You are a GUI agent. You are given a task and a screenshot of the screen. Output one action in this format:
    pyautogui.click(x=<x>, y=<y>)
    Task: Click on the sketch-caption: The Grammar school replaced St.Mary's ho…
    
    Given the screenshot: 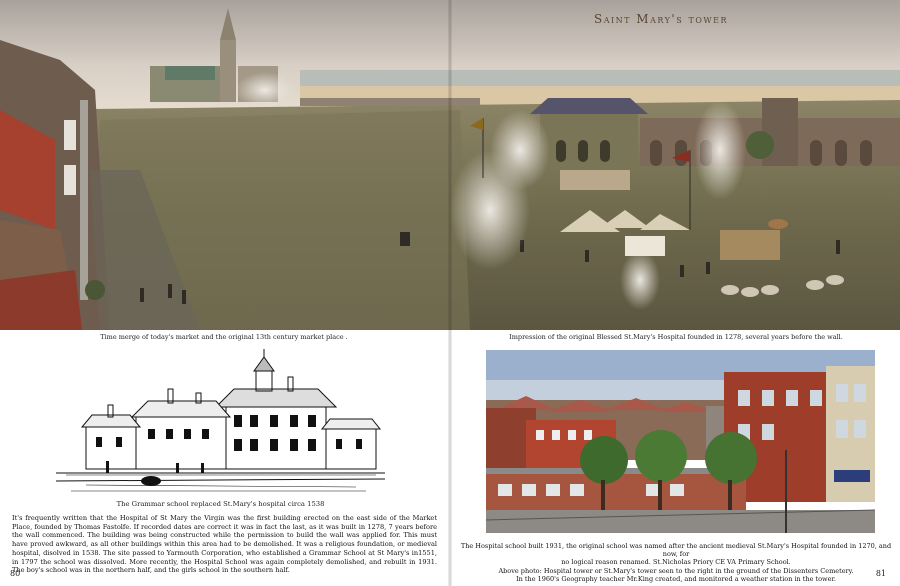 What is the action you would take?
    pyautogui.click(x=220, y=504)
    